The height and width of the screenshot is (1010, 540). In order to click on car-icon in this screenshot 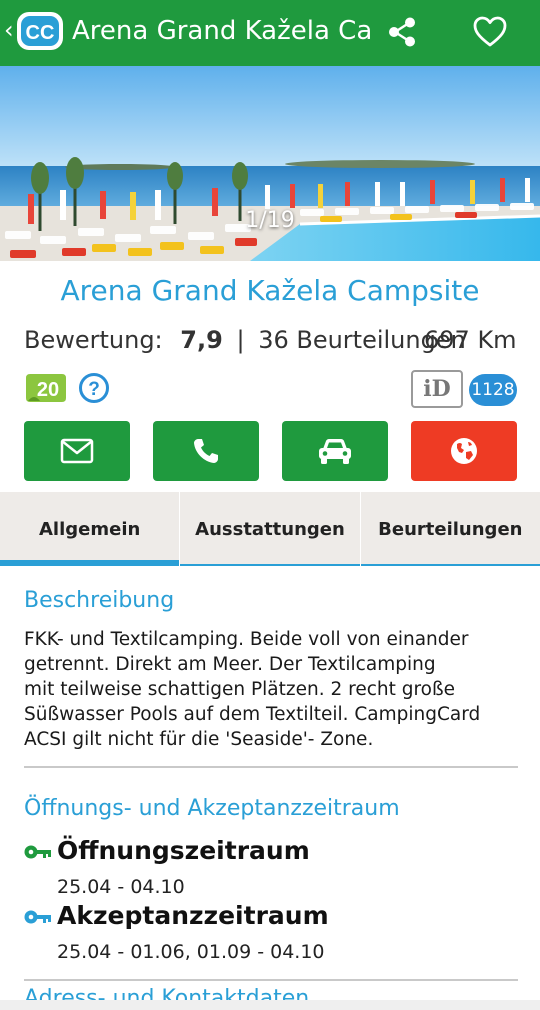, I will do `click(335, 451)`.